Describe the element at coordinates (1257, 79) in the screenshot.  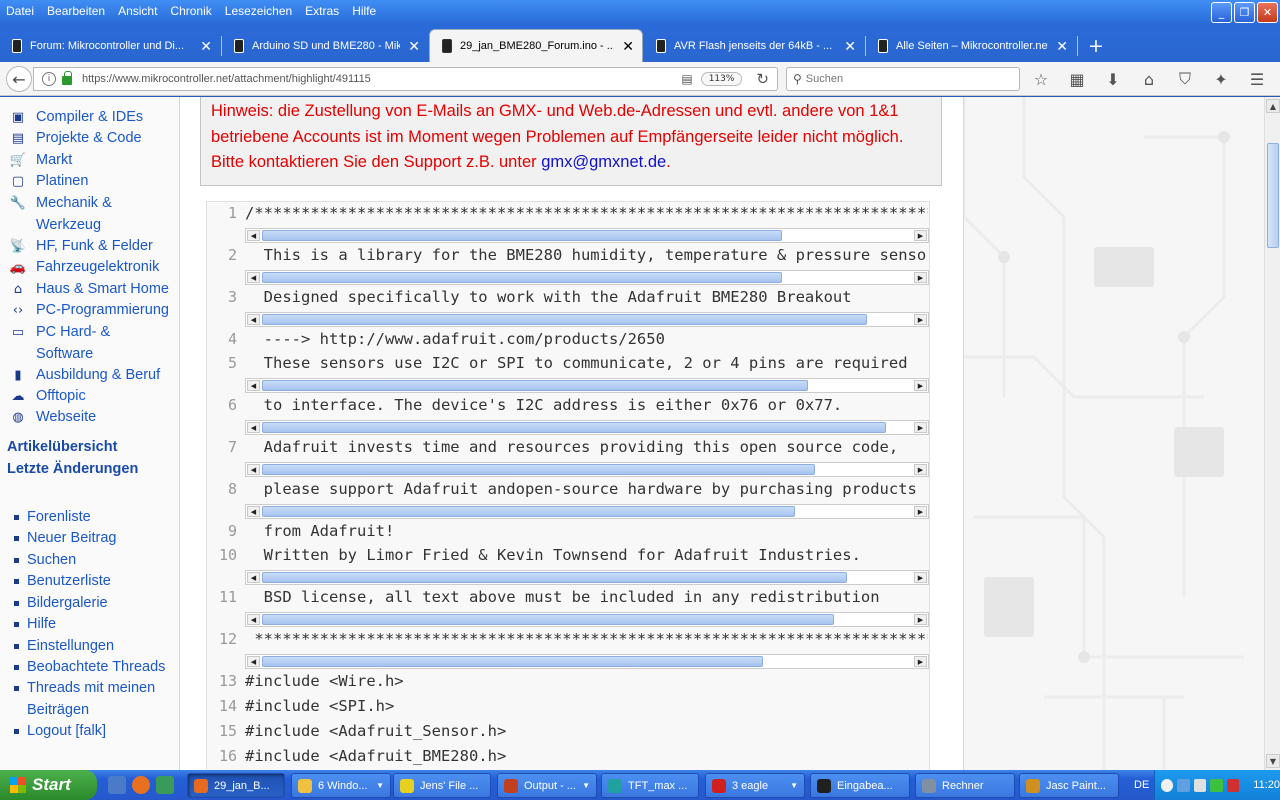
I see `hamburger-menu-icon: ☰` at that location.